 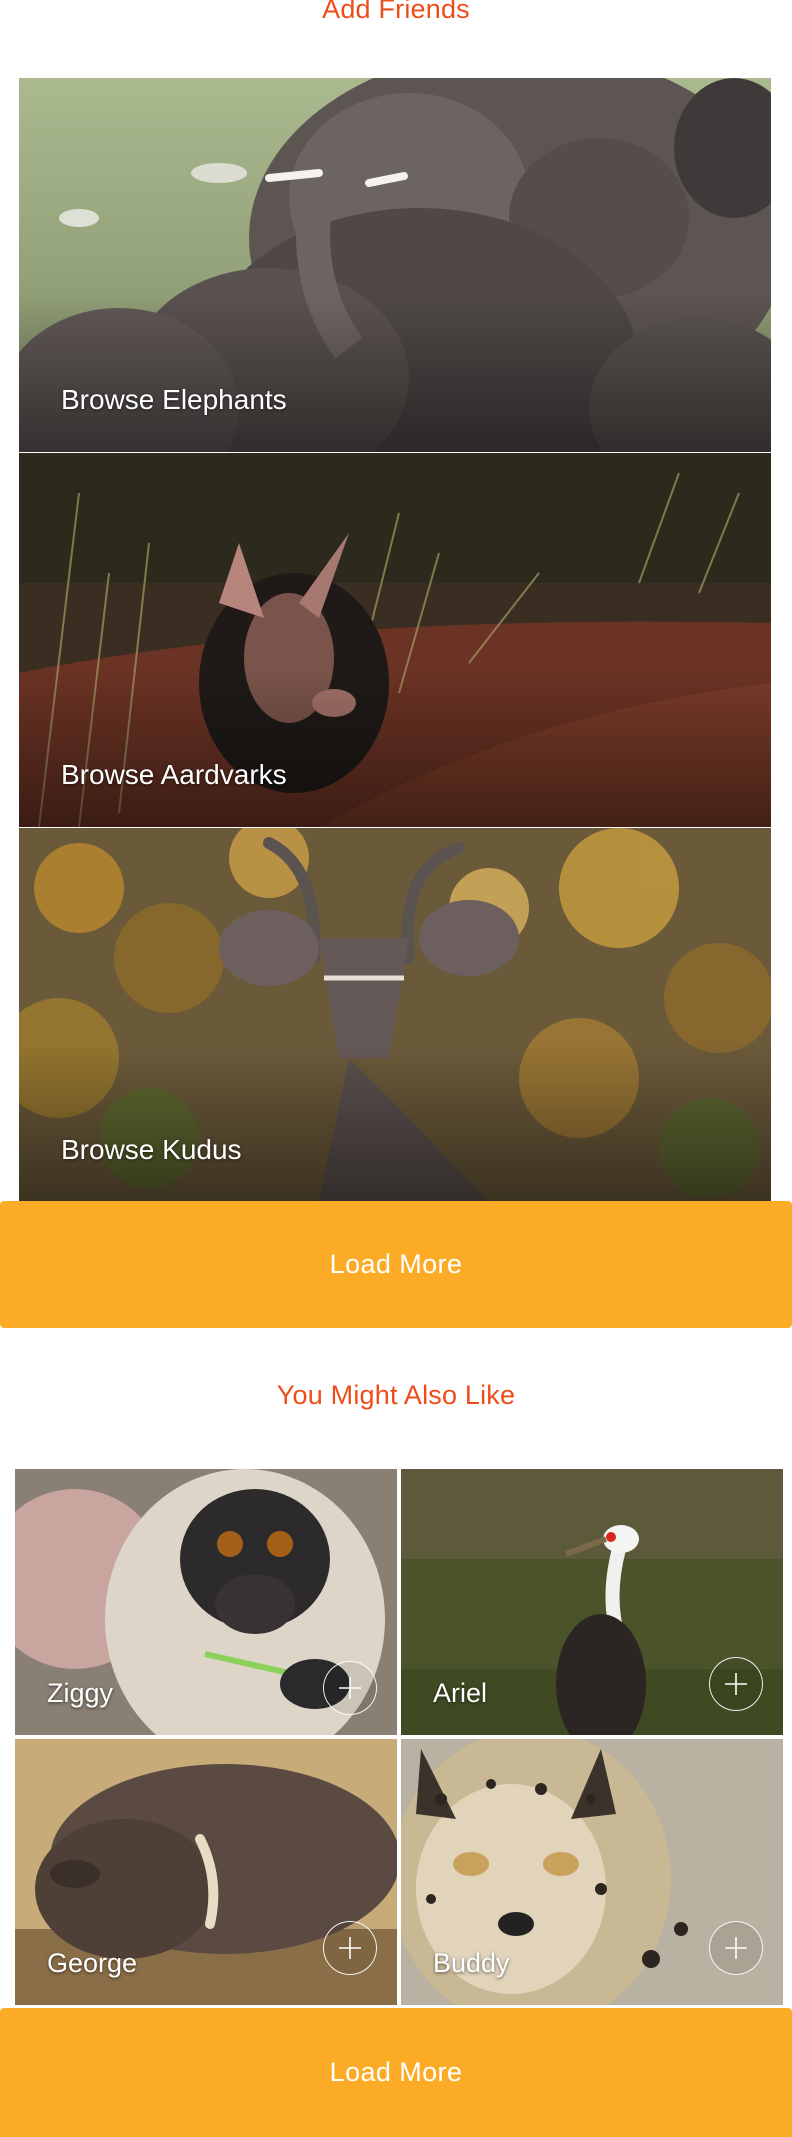 What do you see at coordinates (80, 1693) in the screenshot?
I see `animal-name: Ziggy` at bounding box center [80, 1693].